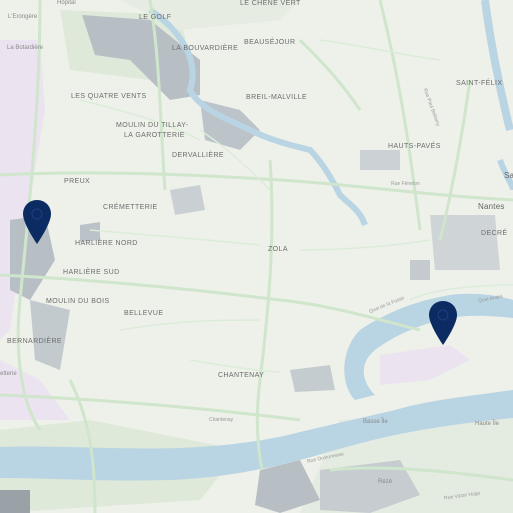 The width and height of the screenshot is (513, 513). What do you see at coordinates (106, 243) in the screenshot?
I see `place-label: HARLIÈRE NORD` at bounding box center [106, 243].